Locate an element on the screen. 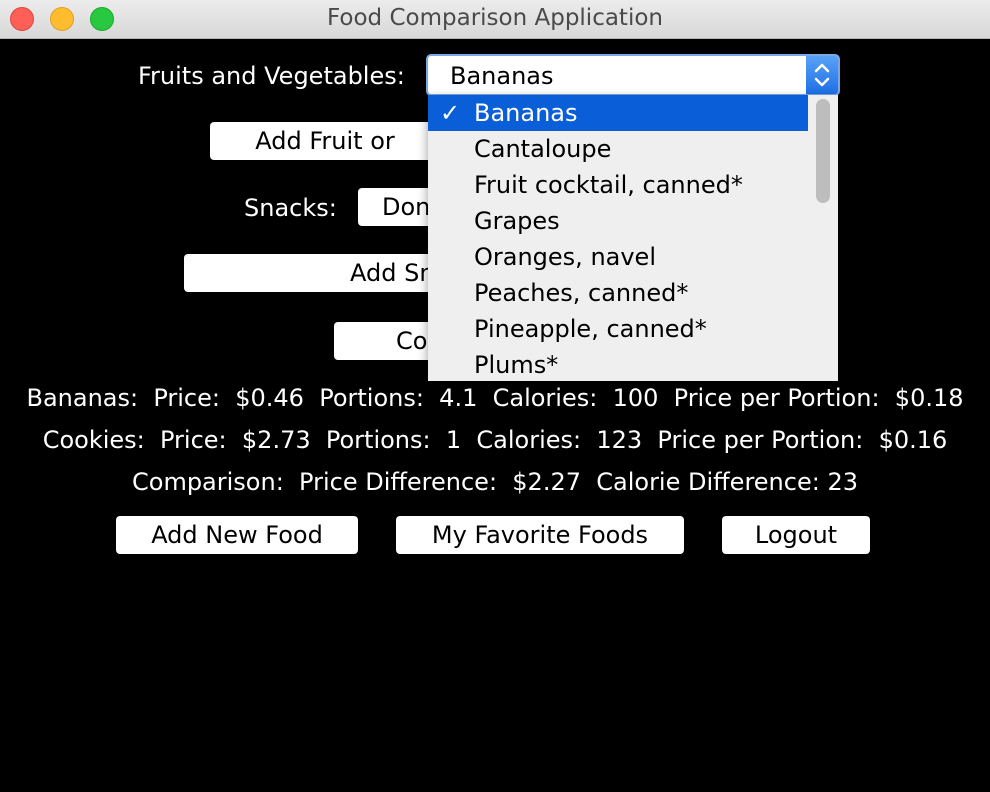 The height and width of the screenshot is (792, 990). scrollbar-thumb is located at coordinates (823, 151).